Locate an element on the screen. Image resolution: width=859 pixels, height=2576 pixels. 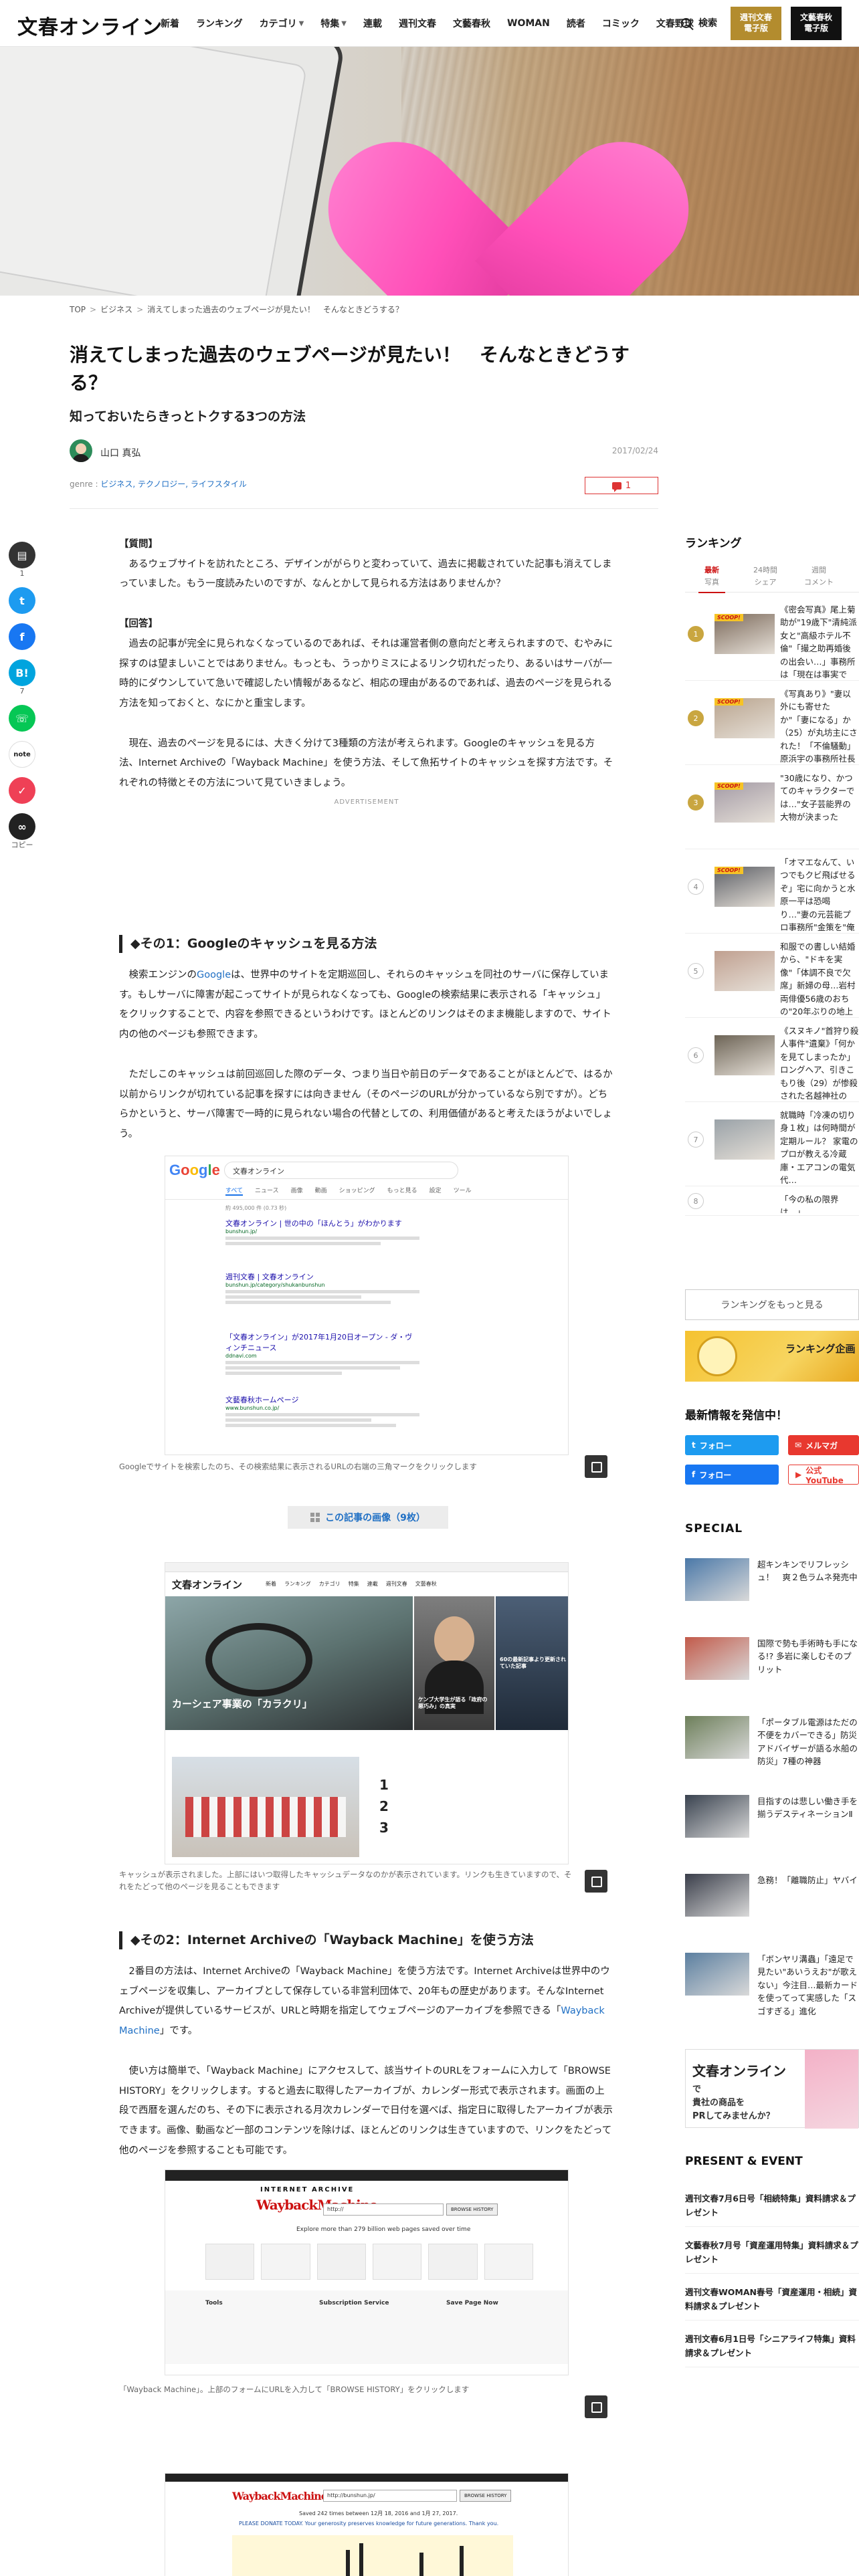
ranking-title: 「今の私の限界は…」 is located at coordinates (809, 1203).